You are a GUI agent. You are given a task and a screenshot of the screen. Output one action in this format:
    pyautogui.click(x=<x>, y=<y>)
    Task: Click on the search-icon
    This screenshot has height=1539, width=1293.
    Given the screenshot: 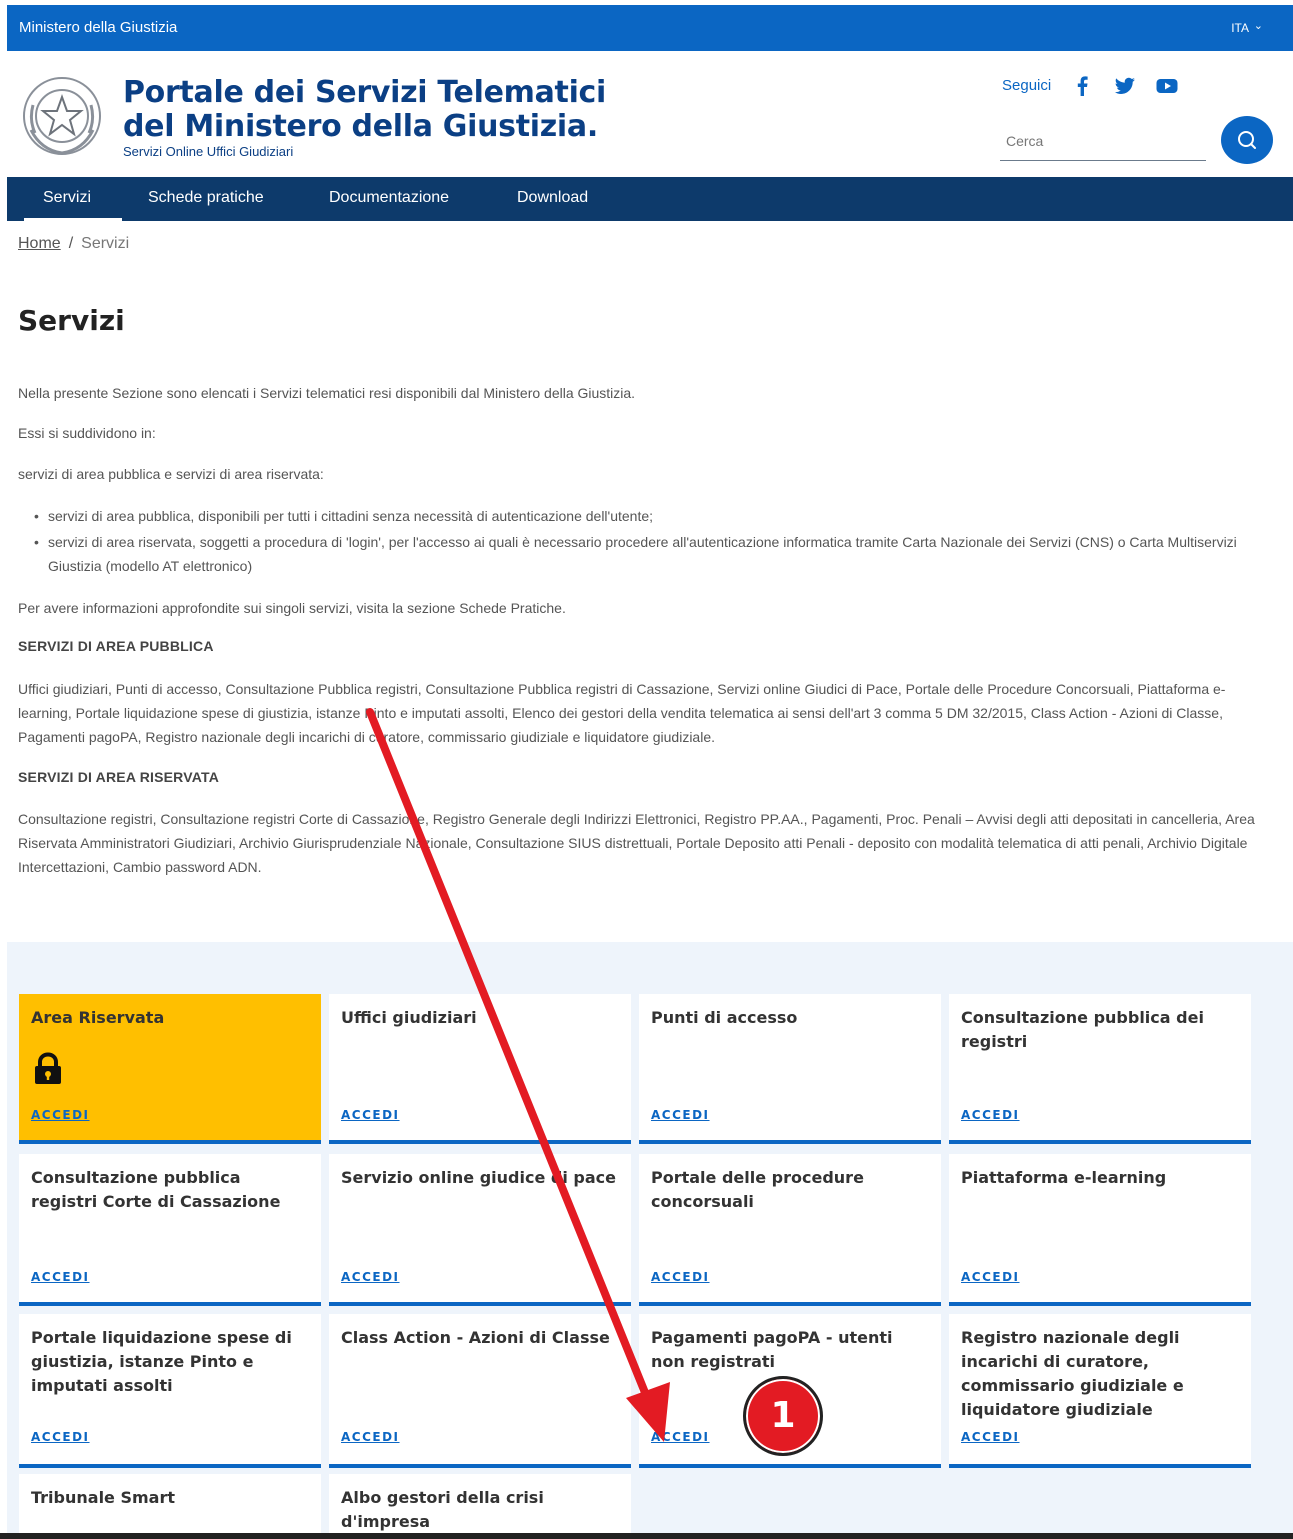 What is the action you would take?
    pyautogui.click(x=1247, y=140)
    